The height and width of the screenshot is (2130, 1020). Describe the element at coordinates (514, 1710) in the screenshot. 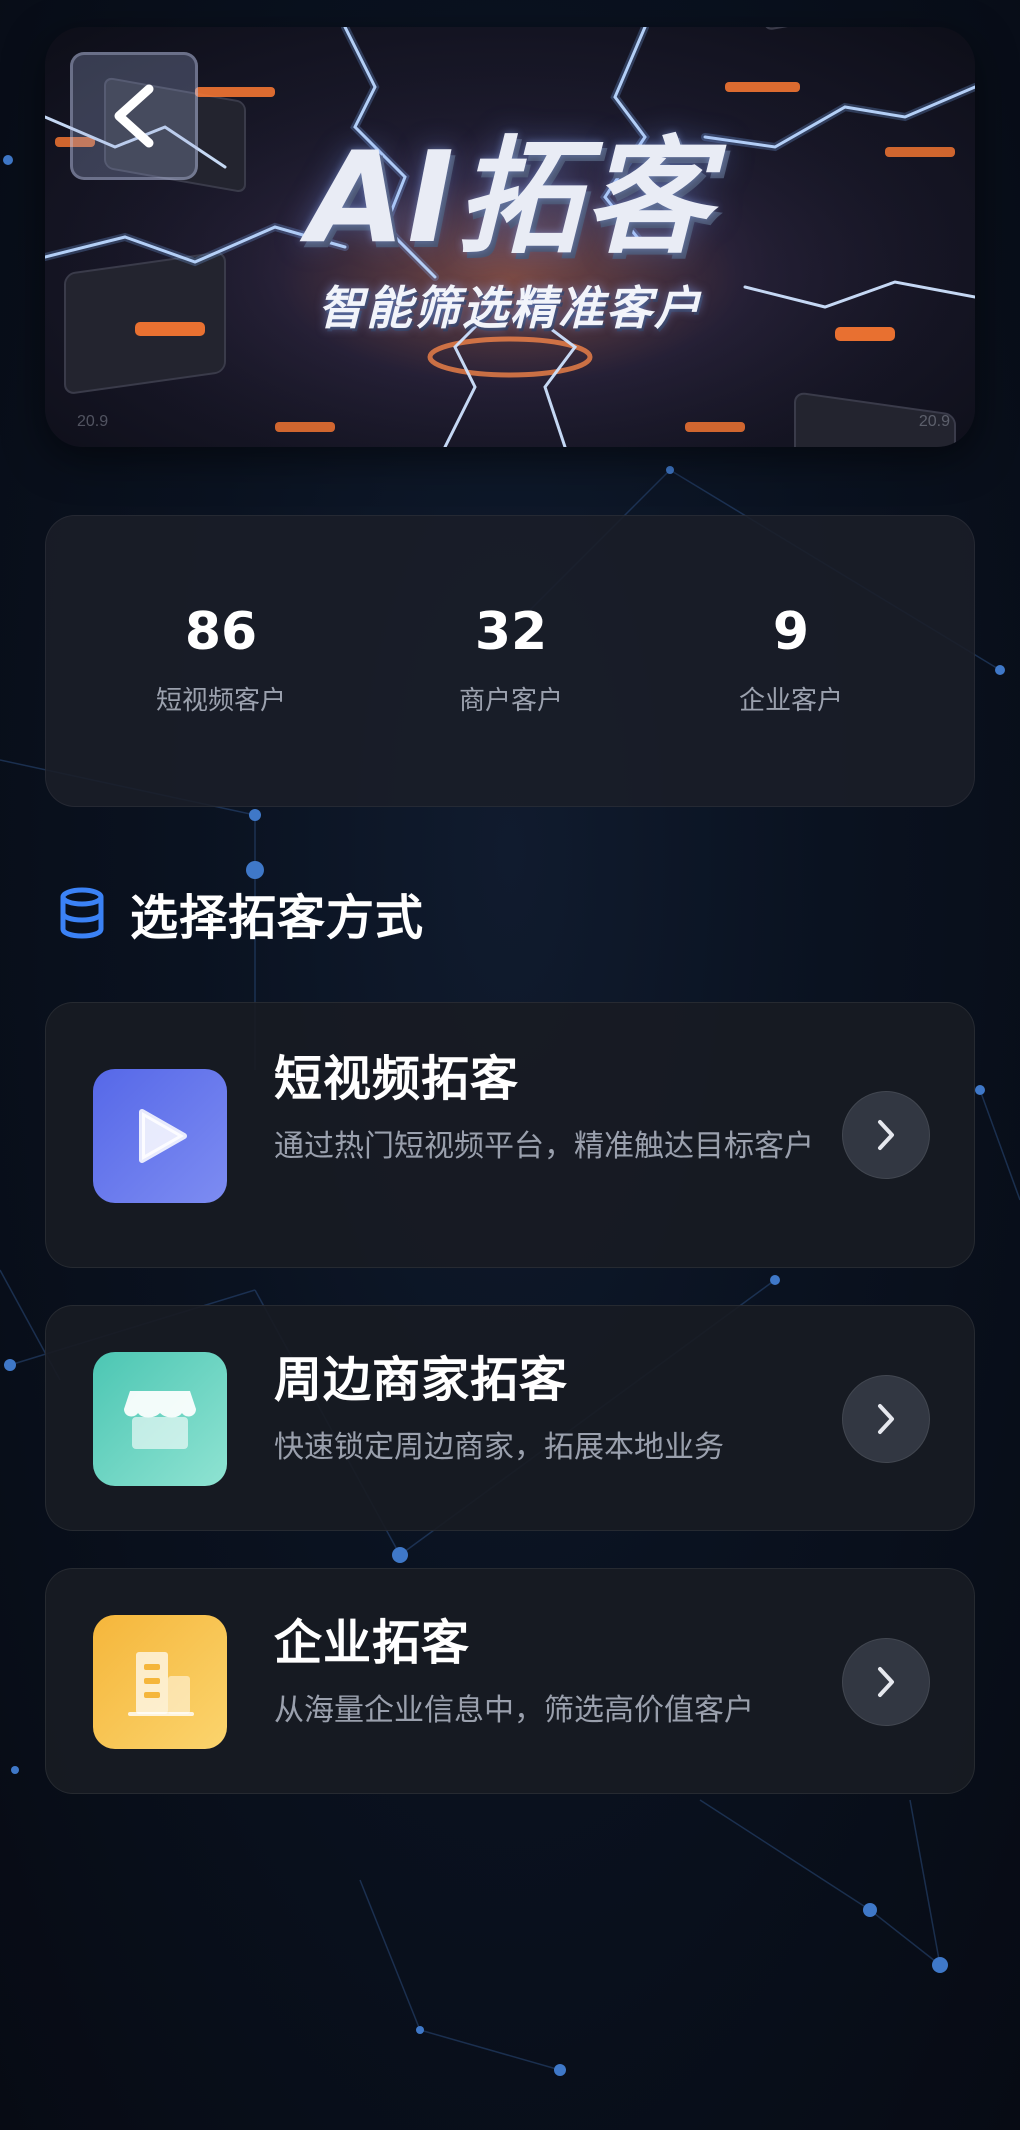

I see `method-desc: 从海量企业信息中，筛选高价值客户` at that location.